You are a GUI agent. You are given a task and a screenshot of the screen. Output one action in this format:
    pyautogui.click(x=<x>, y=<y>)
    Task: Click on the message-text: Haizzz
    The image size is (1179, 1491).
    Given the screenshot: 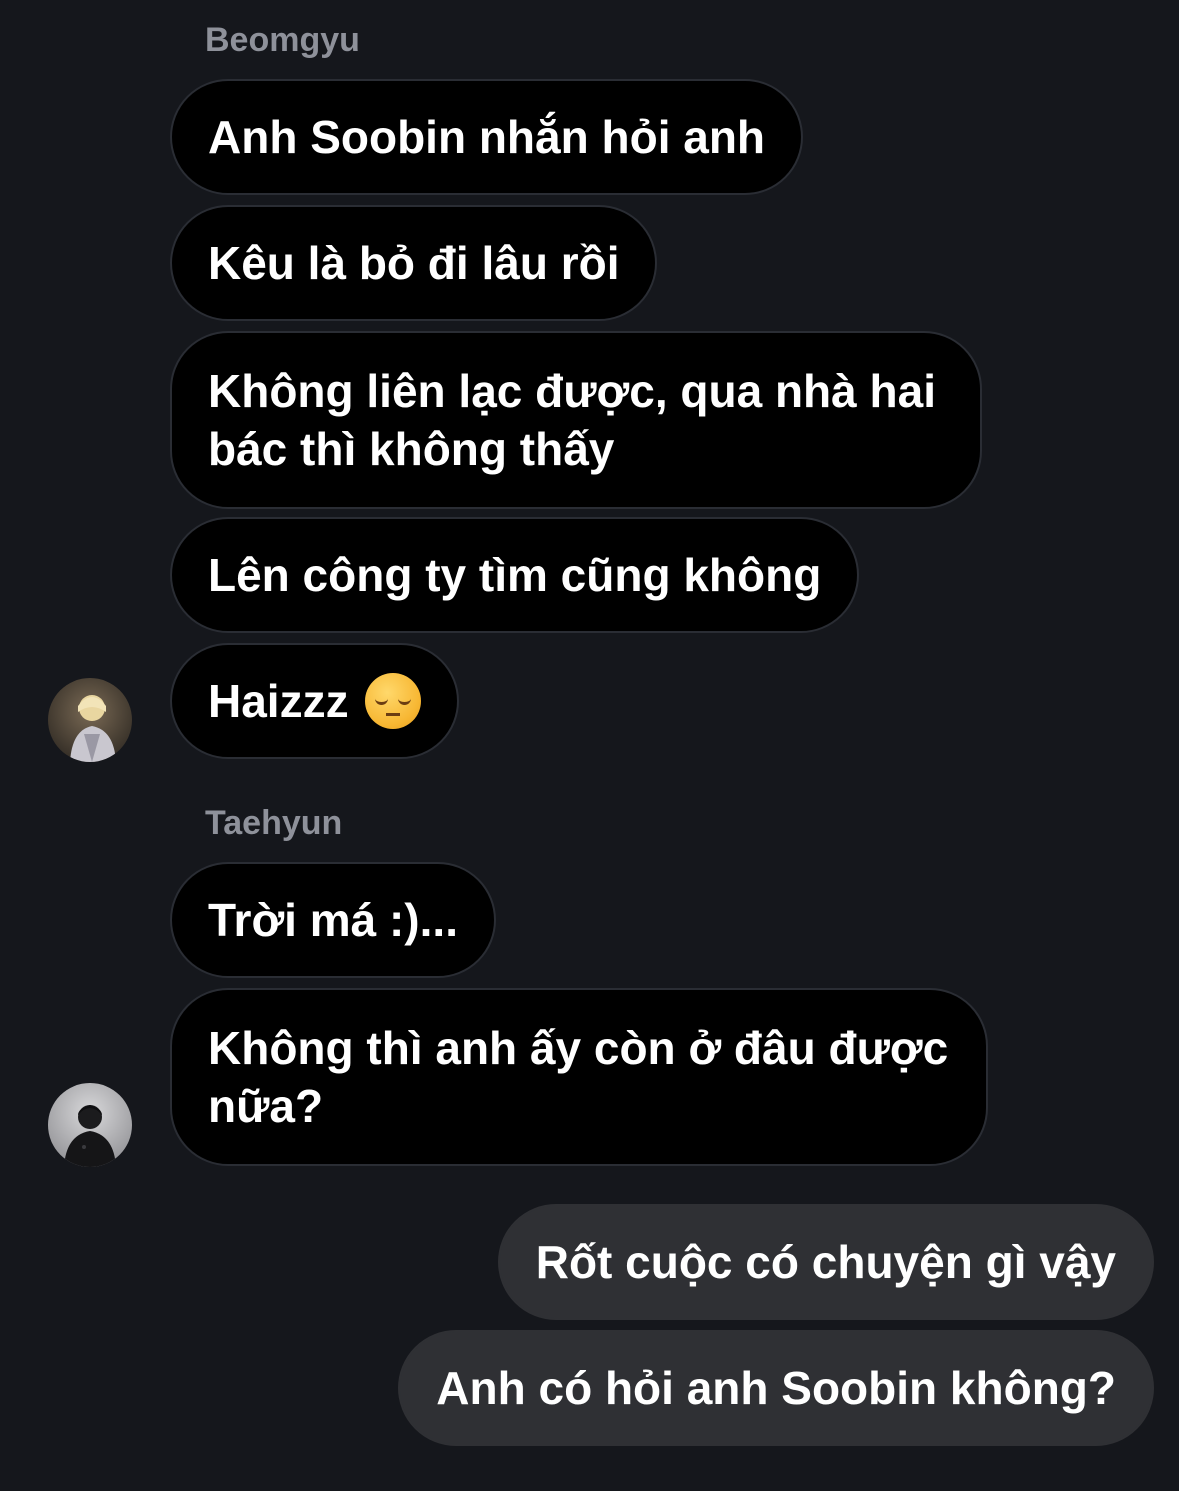 What is the action you would take?
    pyautogui.click(x=278, y=701)
    